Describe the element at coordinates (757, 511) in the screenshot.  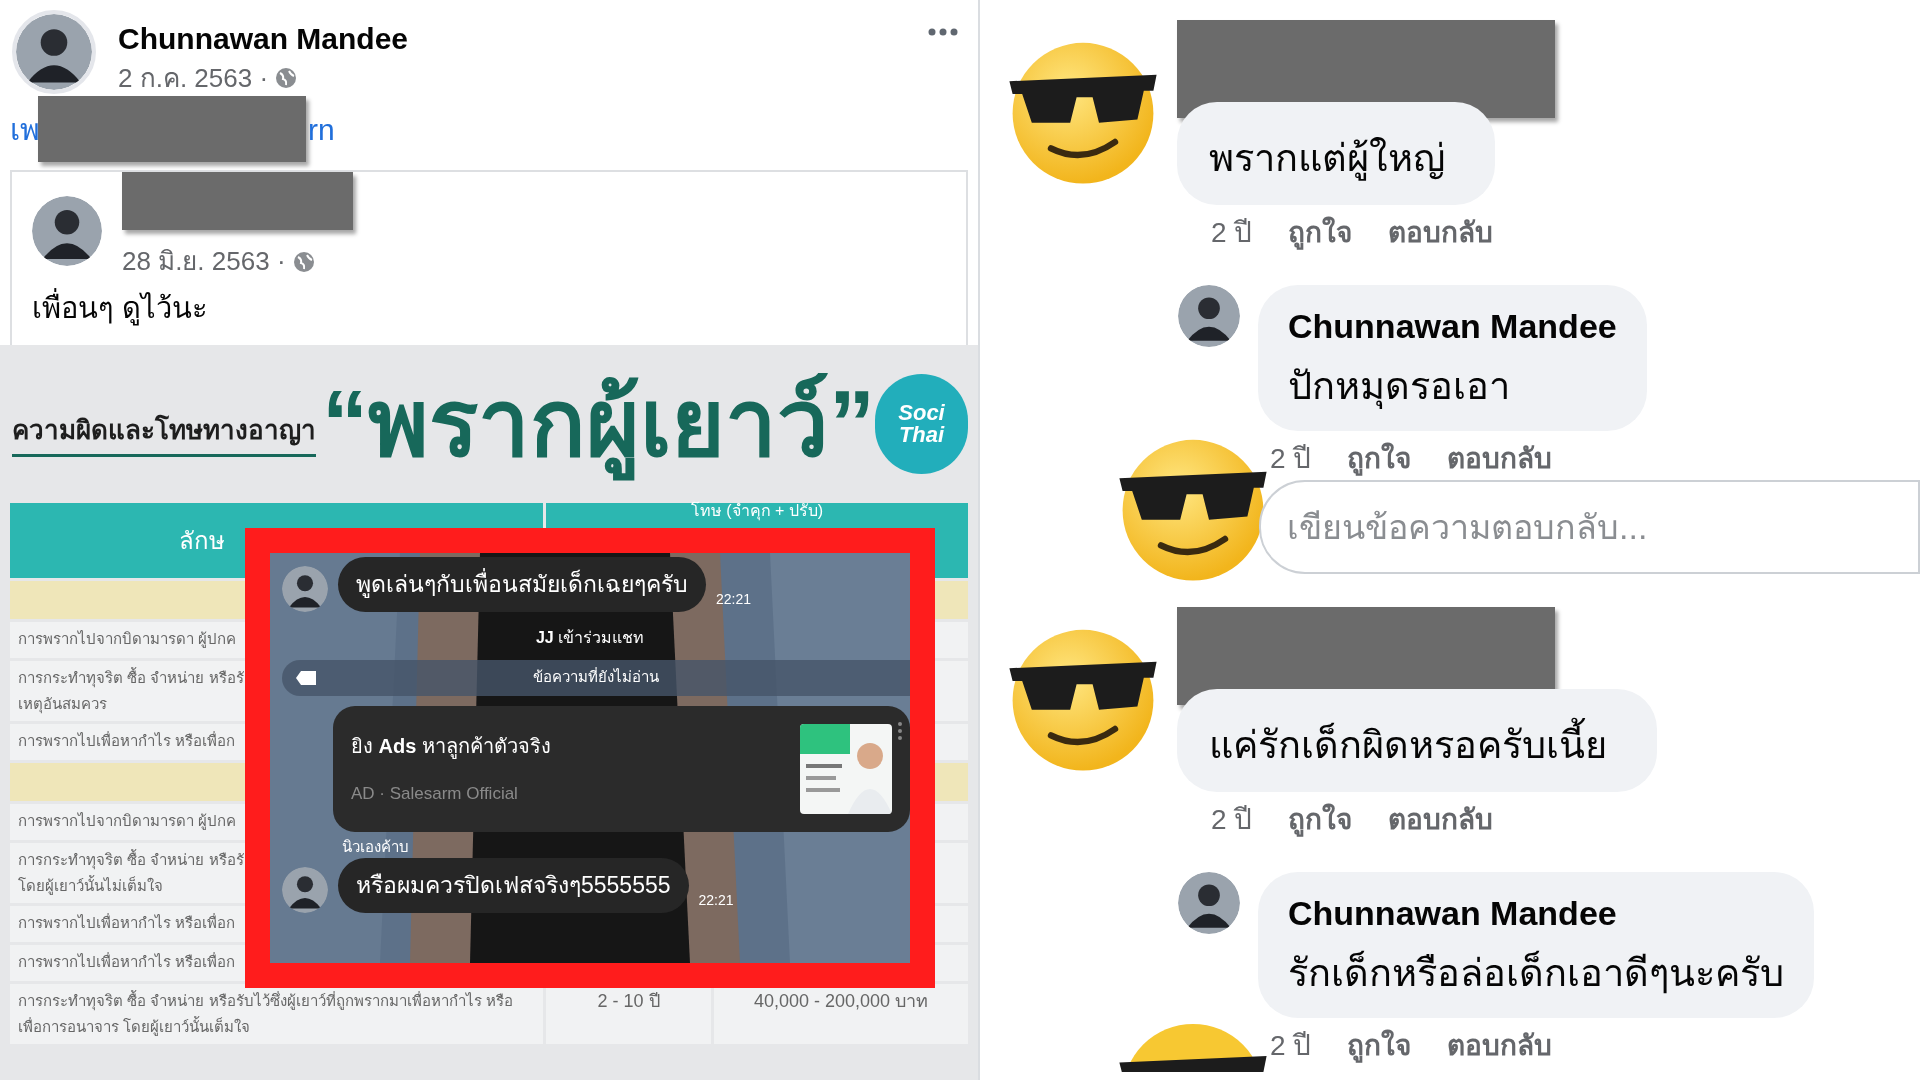
I see `column-heading: โทษ (จำคุก + ปรับ)` at that location.